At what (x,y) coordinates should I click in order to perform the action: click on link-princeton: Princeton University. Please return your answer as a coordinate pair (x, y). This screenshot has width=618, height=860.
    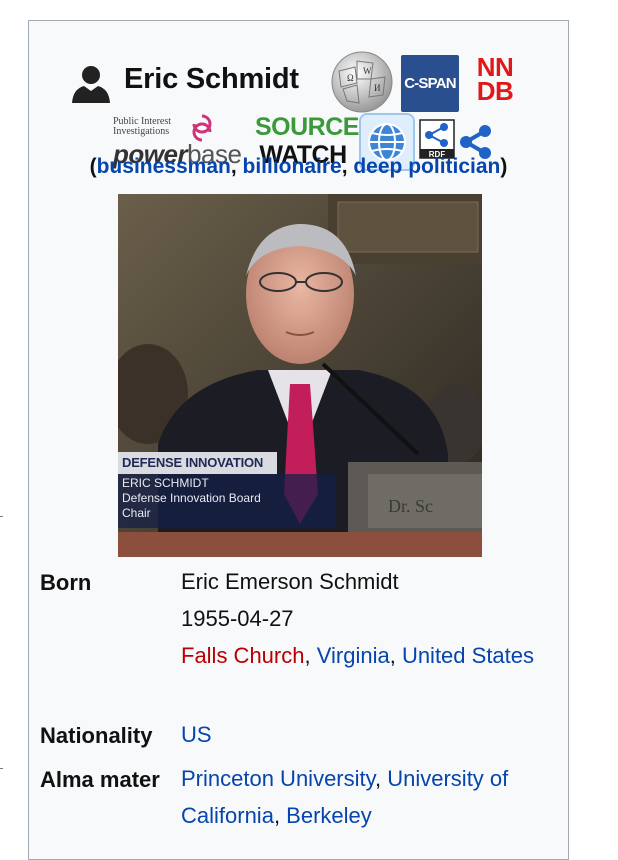
    Looking at the image, I should click on (278, 778).